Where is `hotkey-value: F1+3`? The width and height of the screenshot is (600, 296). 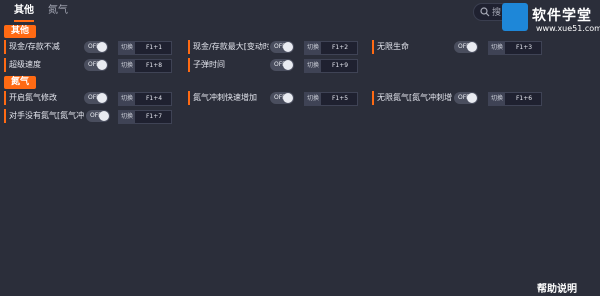
hotkey-value: F1+3 is located at coordinates (524, 47).